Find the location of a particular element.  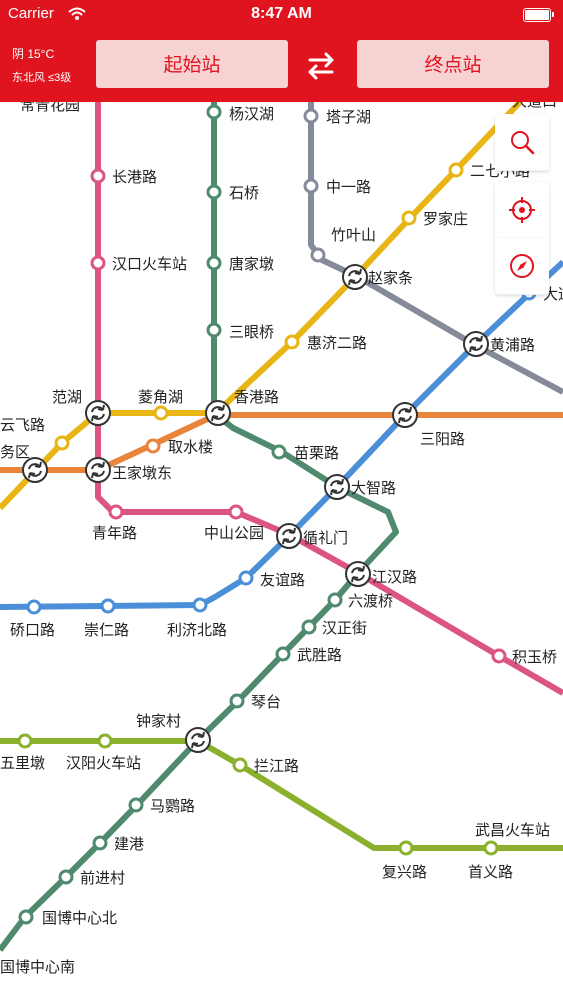

station-label: 五里墩 is located at coordinates (22, 763).